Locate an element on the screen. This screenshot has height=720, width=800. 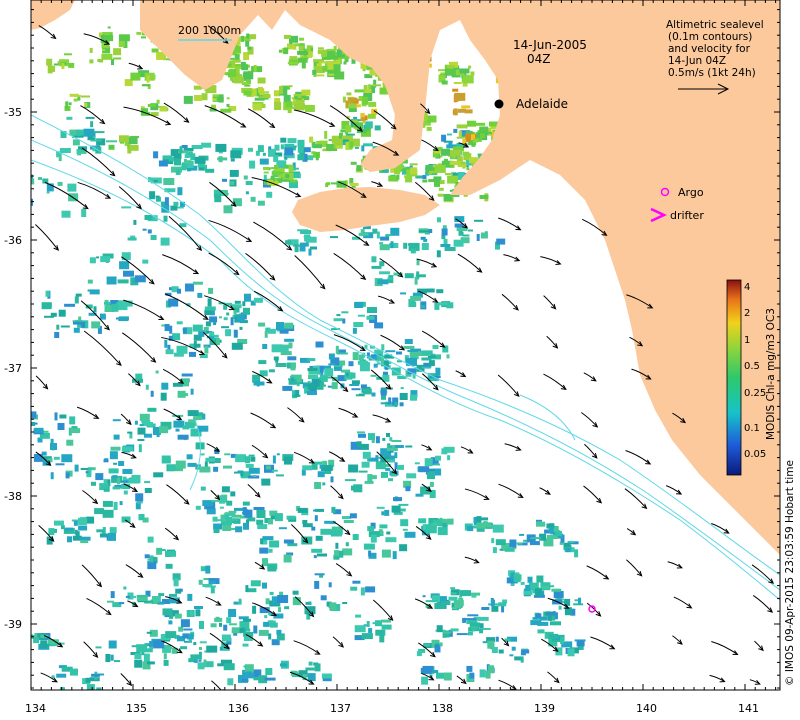
y-tick-label: -35 is located at coordinates (13, 112).